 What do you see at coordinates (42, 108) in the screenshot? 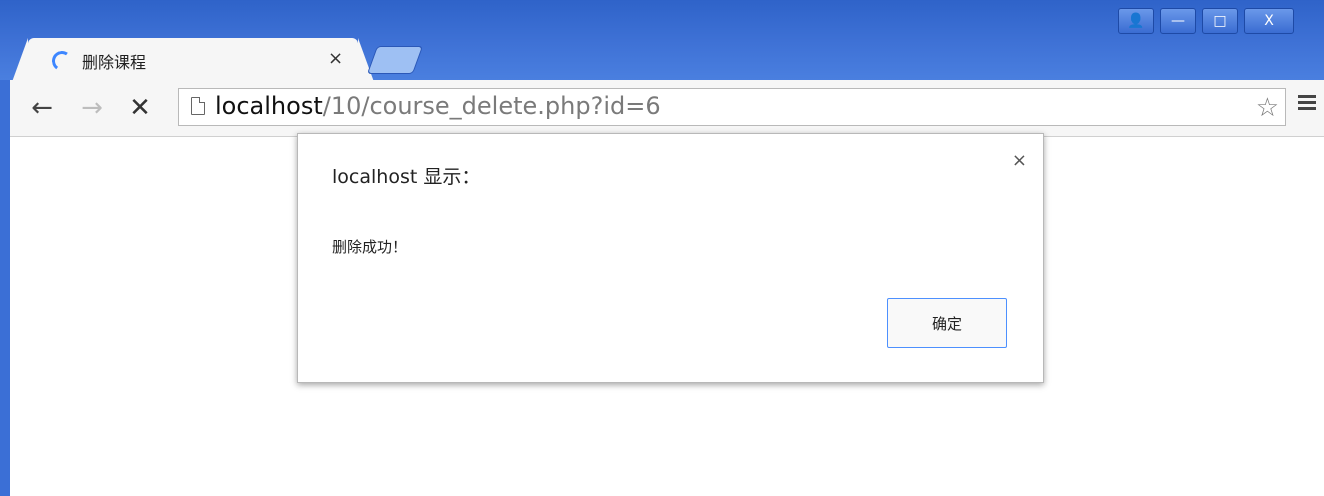
I see `back-button: ←` at bounding box center [42, 108].